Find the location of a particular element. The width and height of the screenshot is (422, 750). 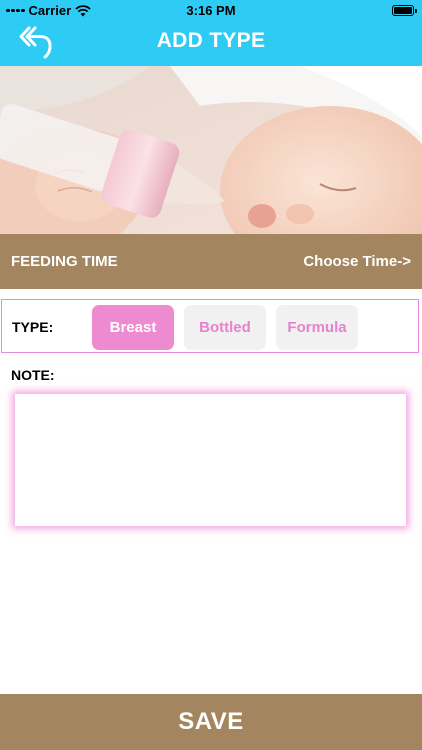

status-time: 3:16 PM is located at coordinates (211, 10).